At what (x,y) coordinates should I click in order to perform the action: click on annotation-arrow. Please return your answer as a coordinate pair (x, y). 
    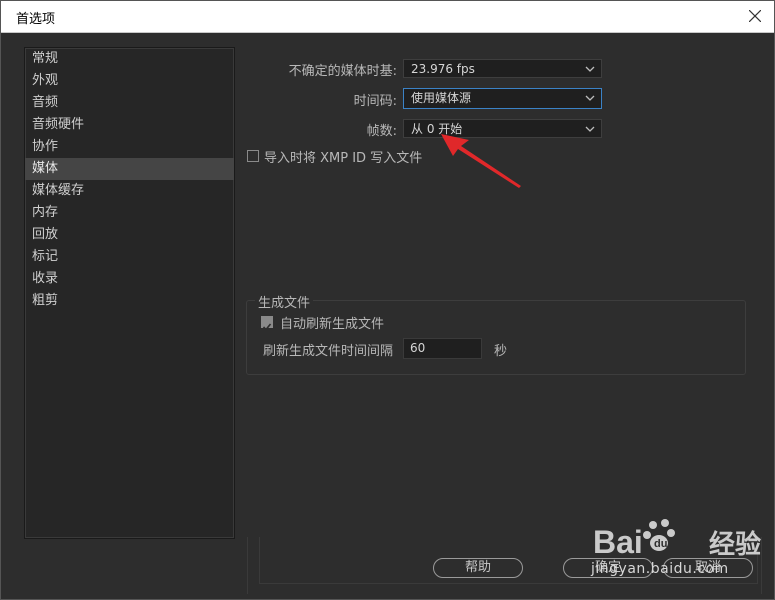
    Looking at the image, I should click on (481, 161).